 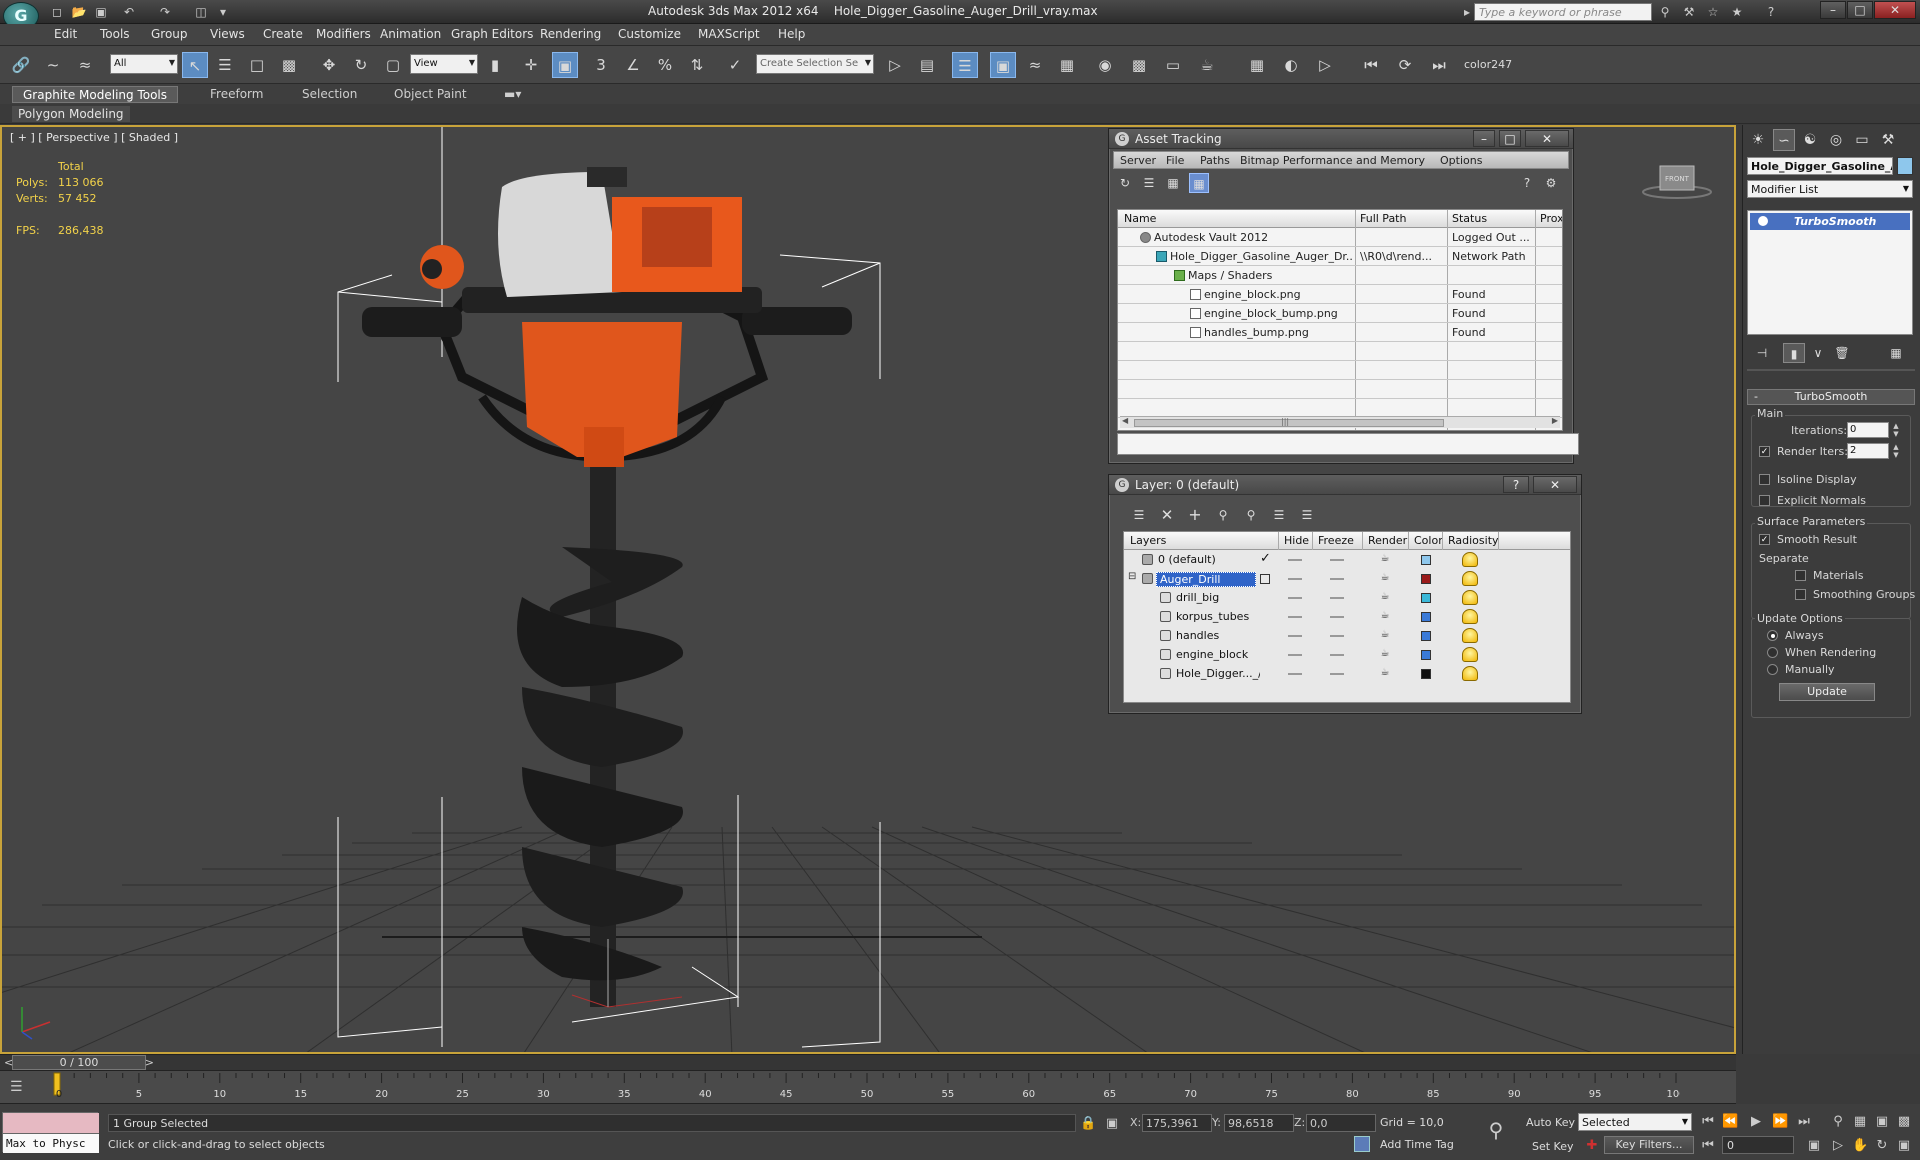 I want to click on menu-tools: Tools, so click(x=115, y=34).